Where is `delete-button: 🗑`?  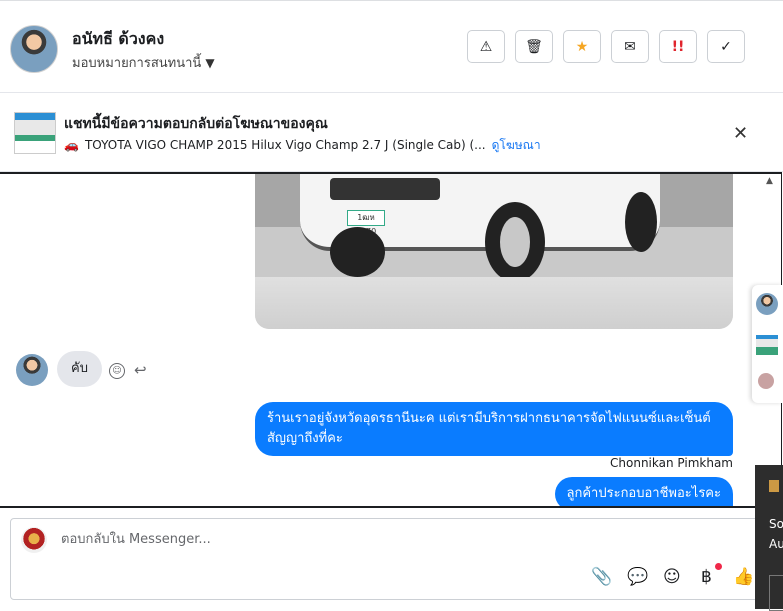
delete-button: 🗑 is located at coordinates (534, 46).